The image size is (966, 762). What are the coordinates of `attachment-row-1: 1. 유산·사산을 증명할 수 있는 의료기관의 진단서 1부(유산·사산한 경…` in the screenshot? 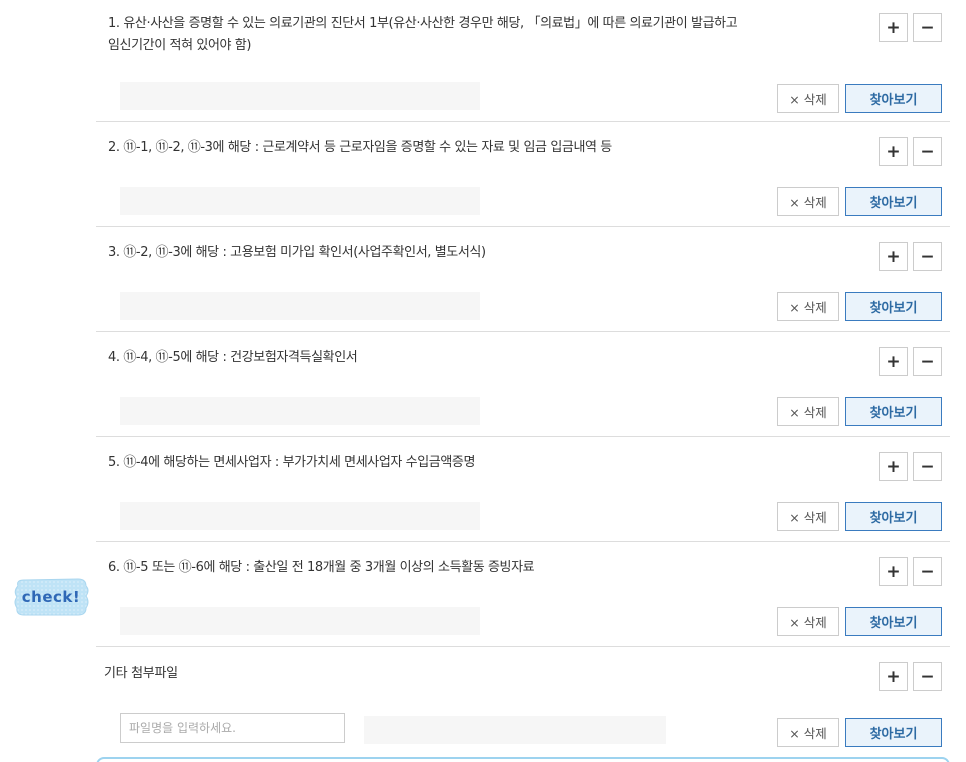 It's located at (523, 61).